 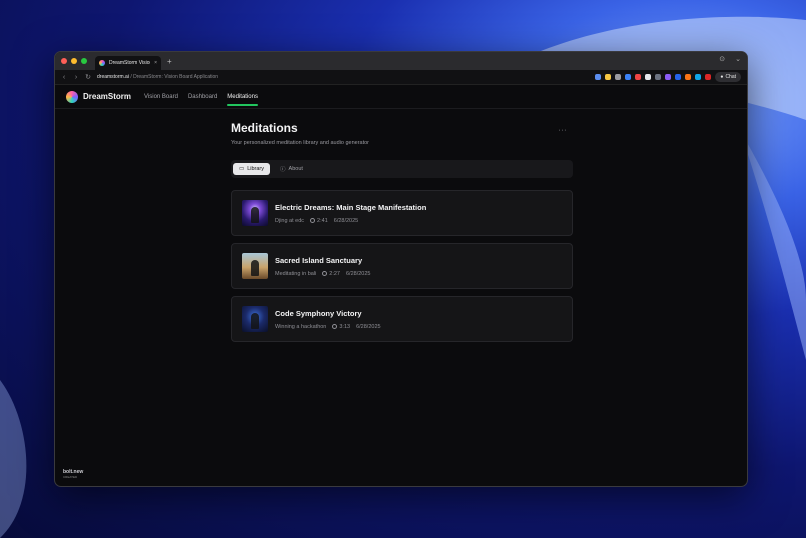 I want to click on chevron-down-icon: ⌄, so click(x=738, y=59).